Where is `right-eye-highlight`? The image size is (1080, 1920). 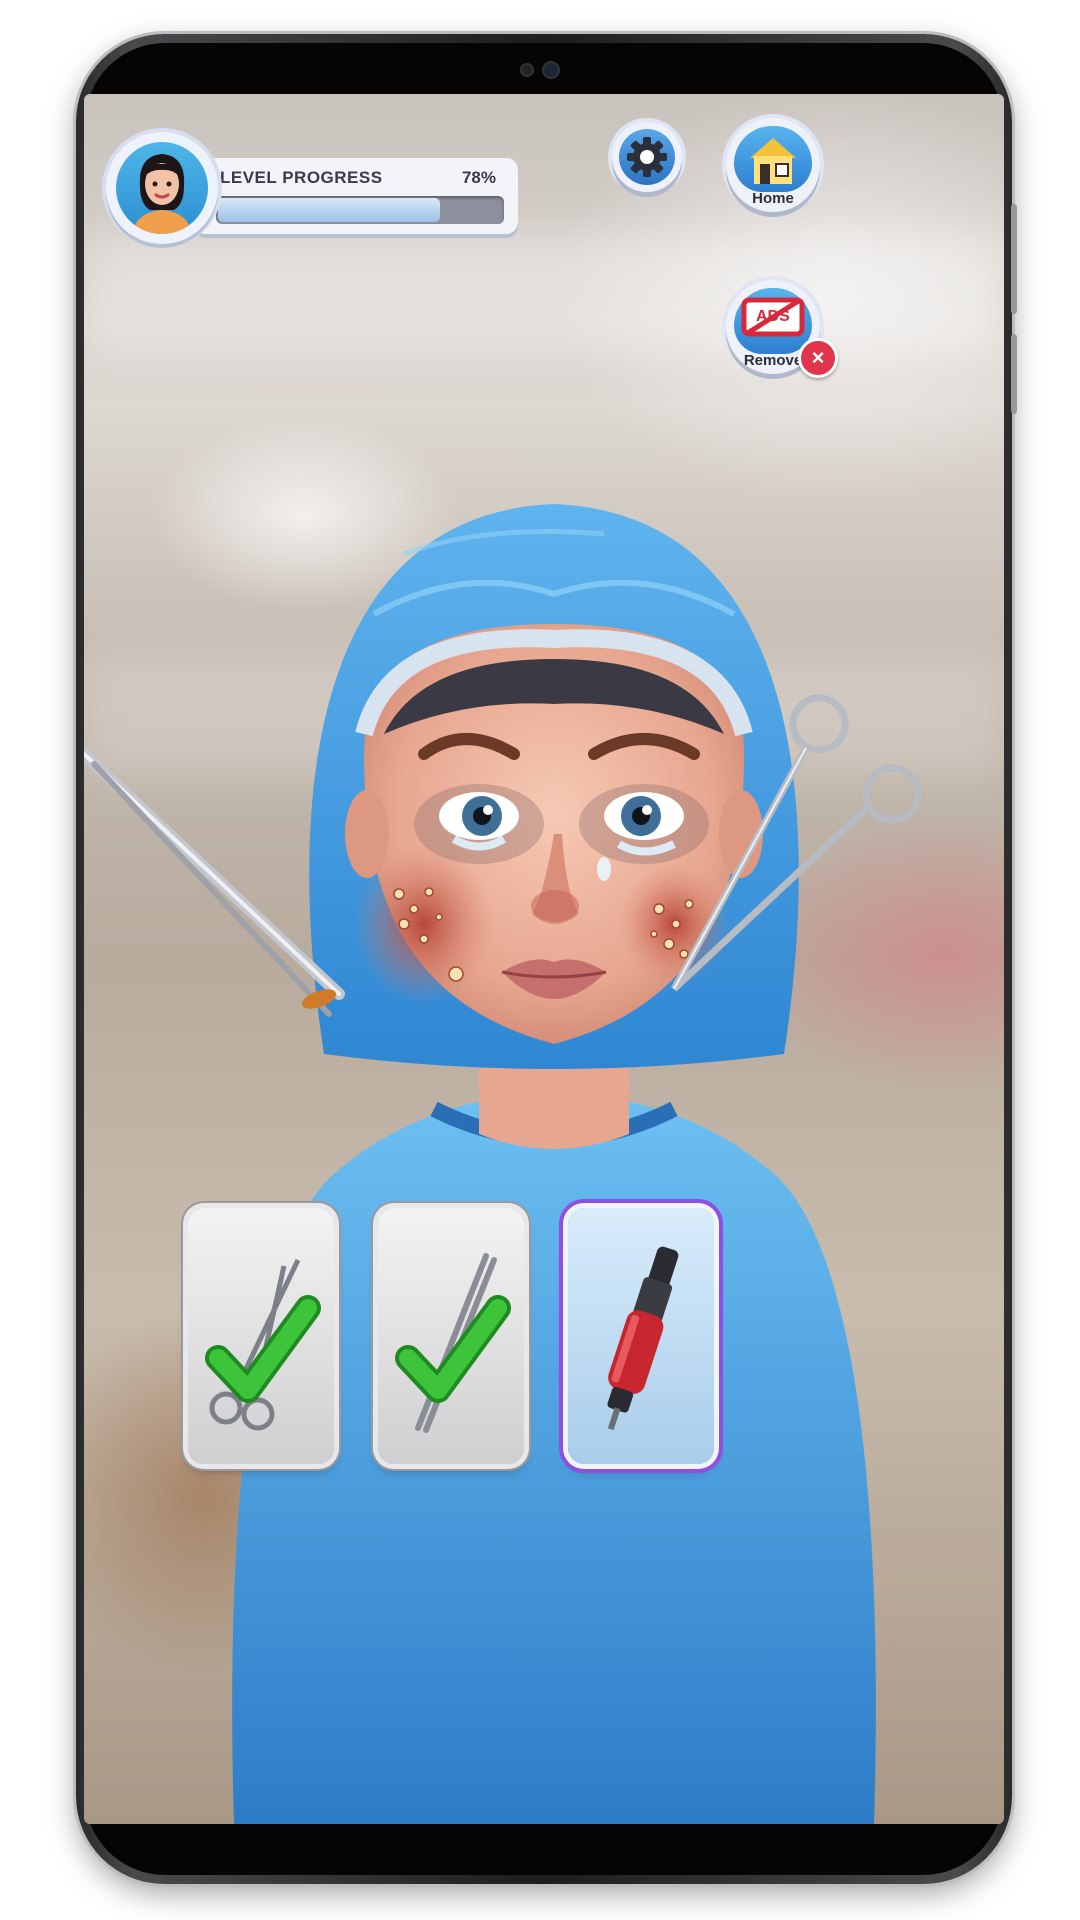 right-eye-highlight is located at coordinates (647, 810).